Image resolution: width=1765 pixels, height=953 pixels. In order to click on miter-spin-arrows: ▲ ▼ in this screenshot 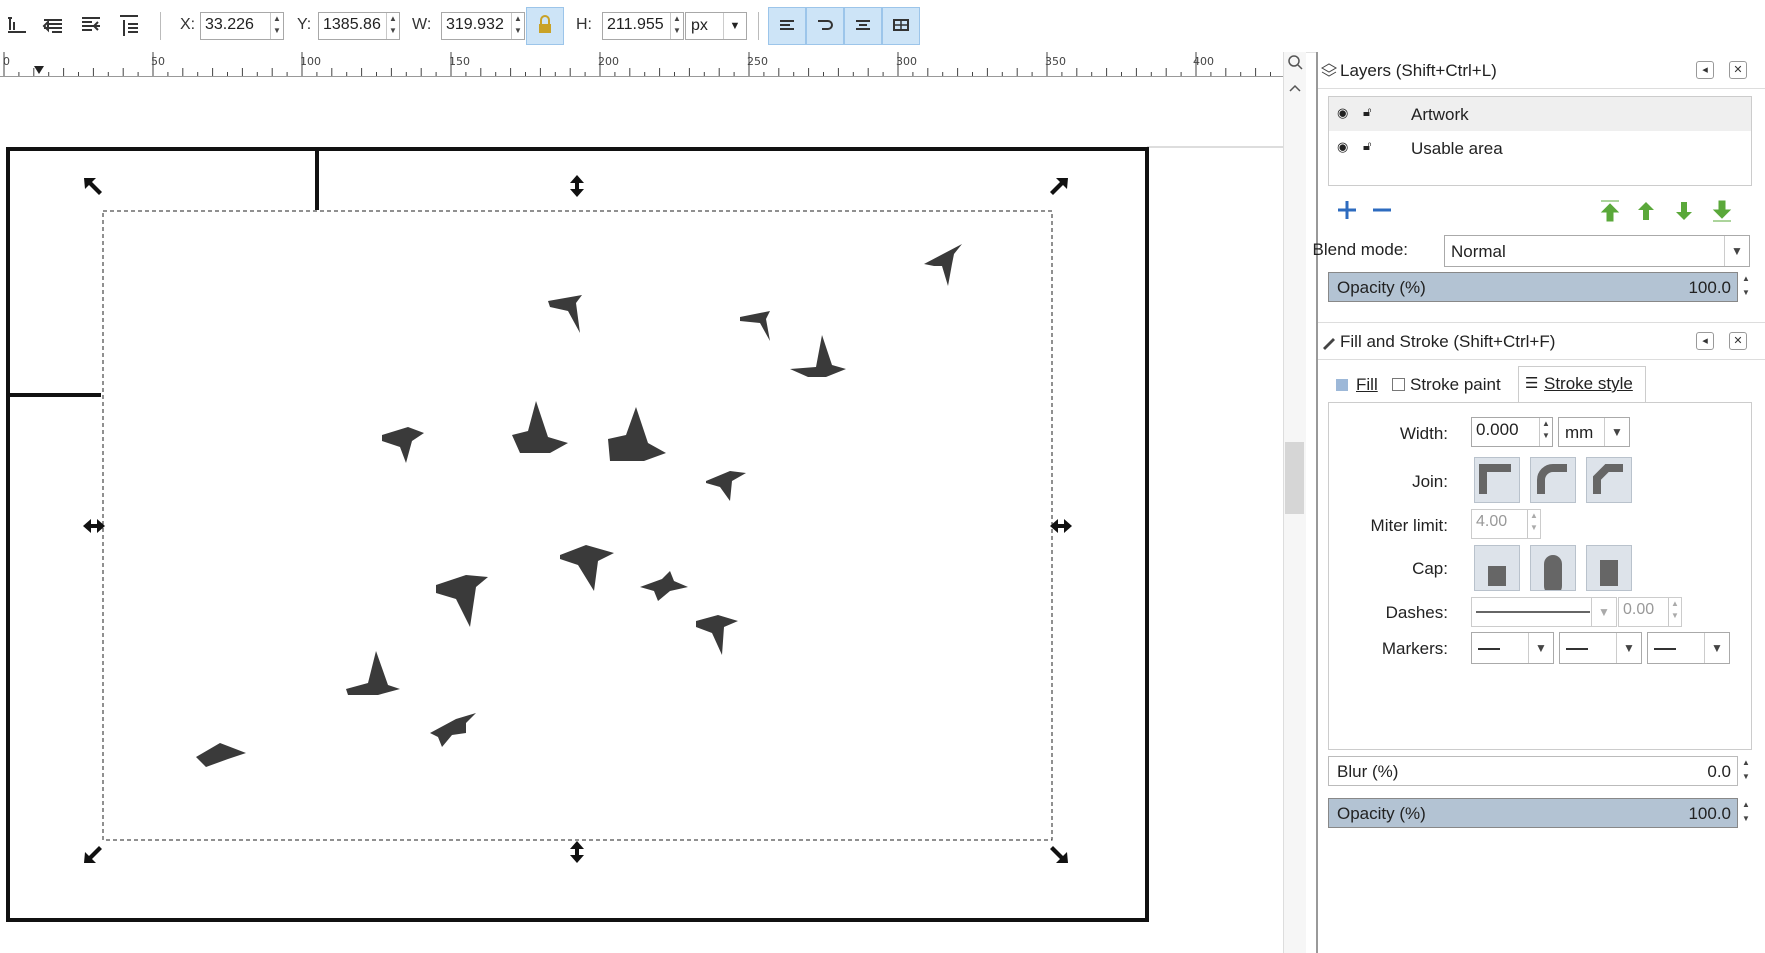, I will do `click(1533, 524)`.